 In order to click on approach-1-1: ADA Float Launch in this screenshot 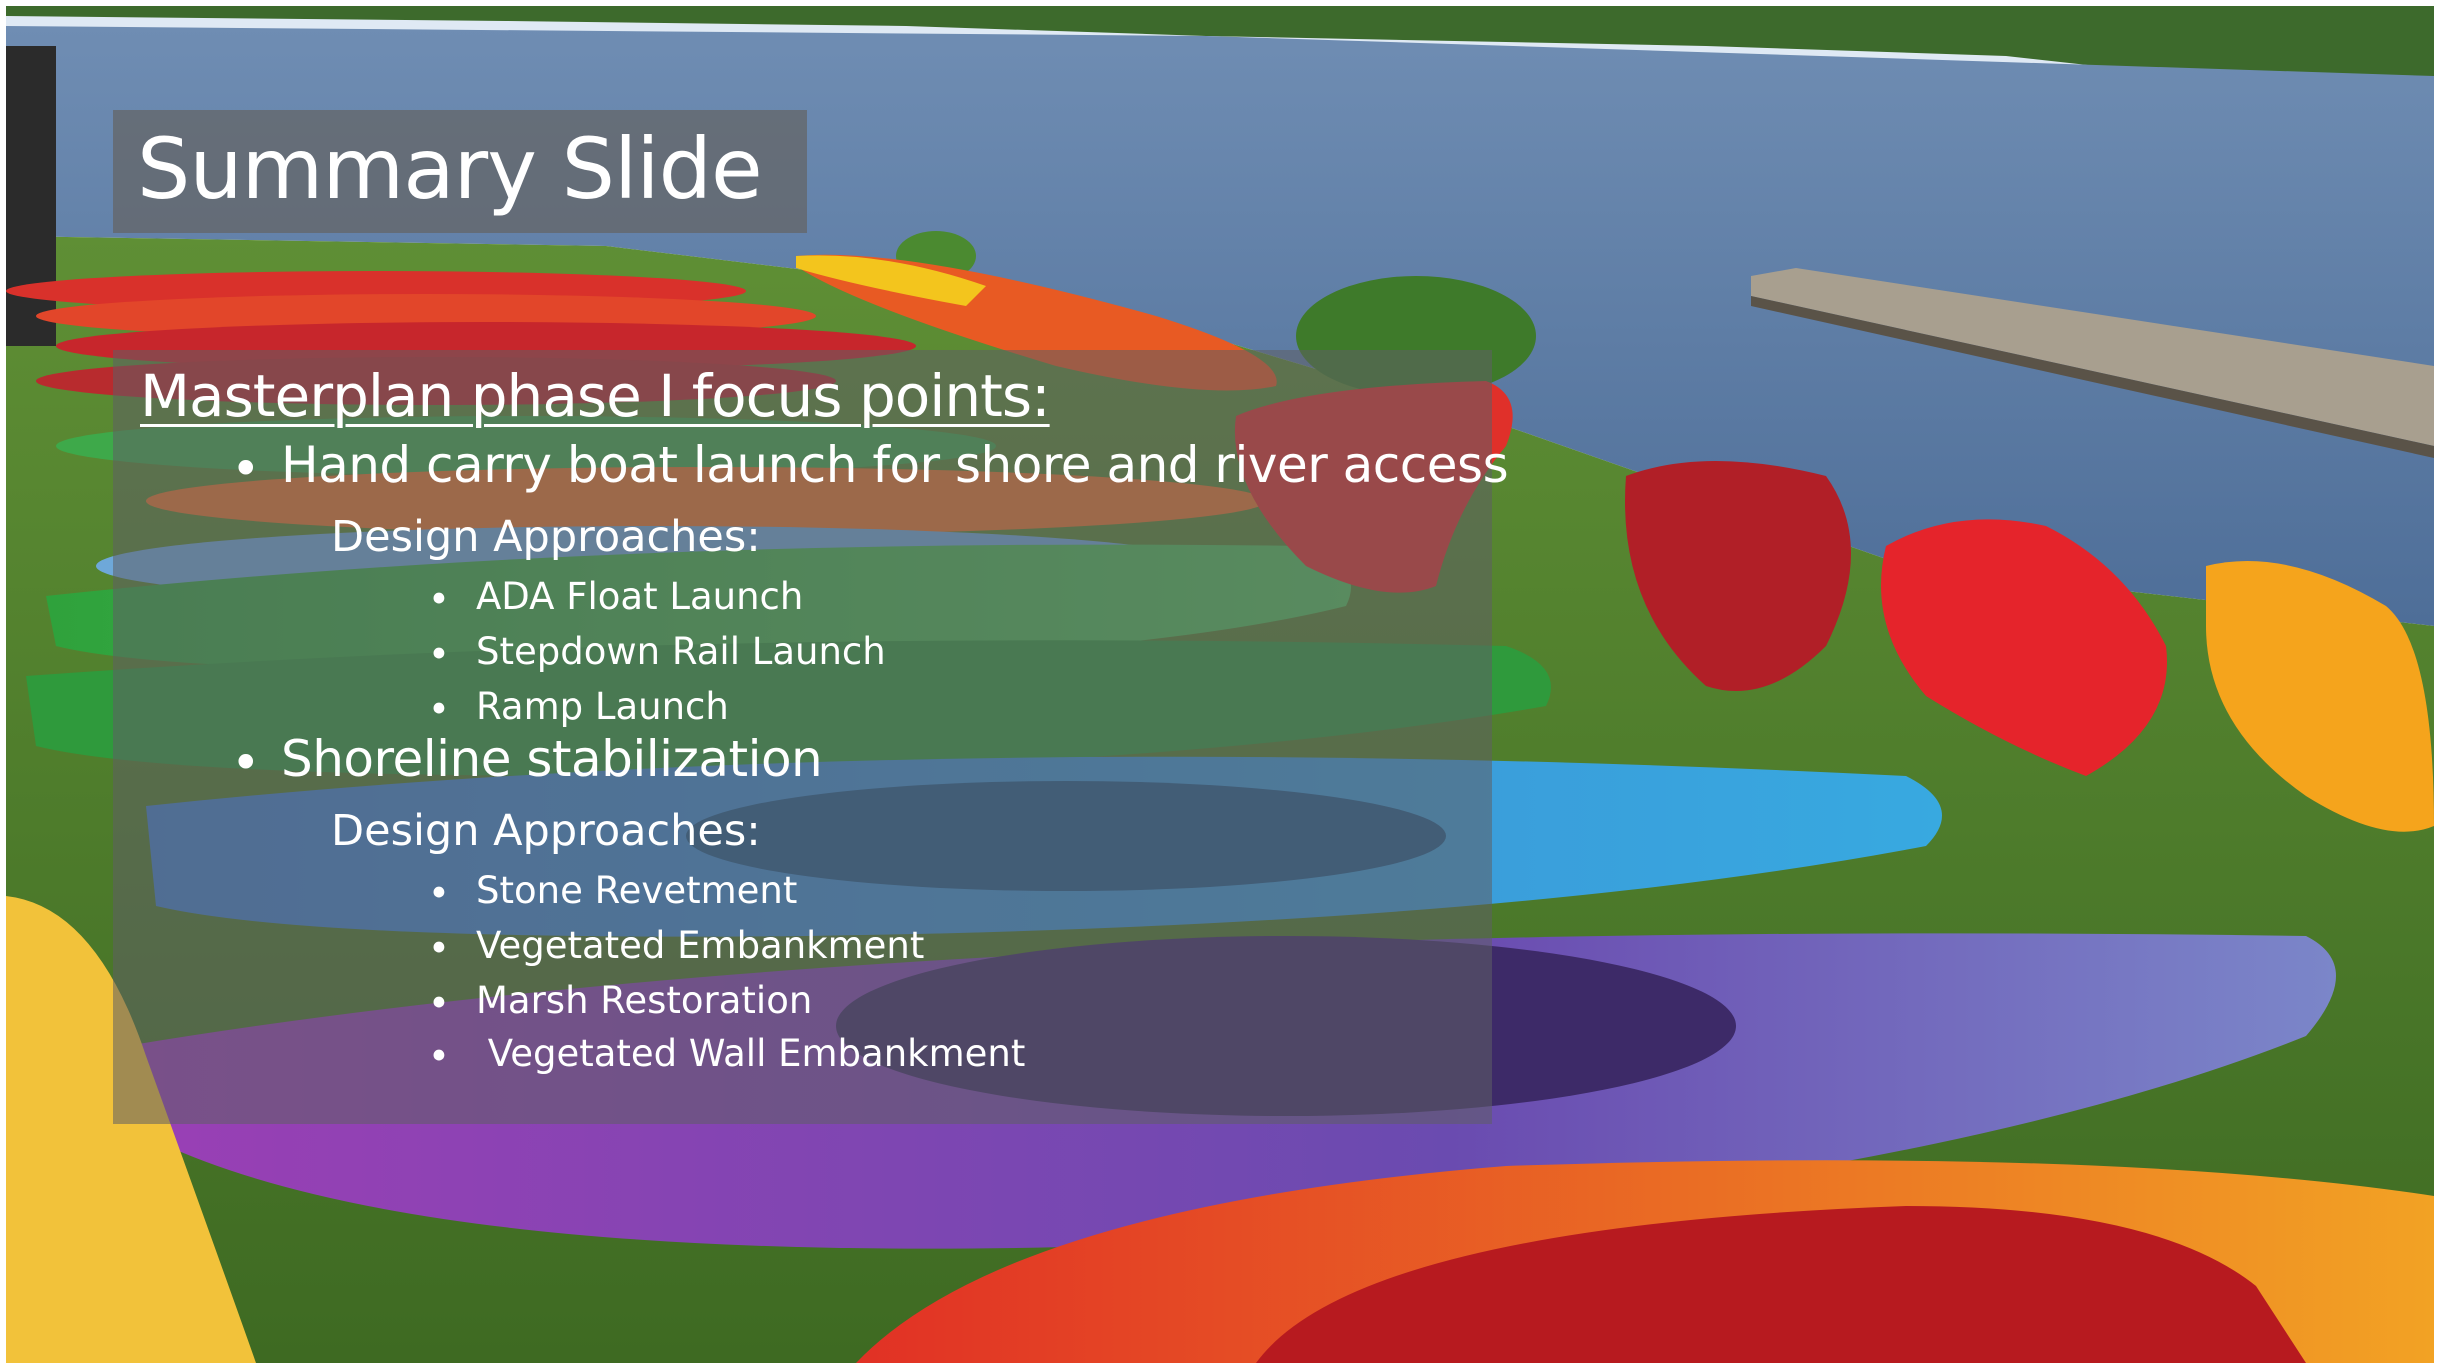, I will do `click(640, 596)`.